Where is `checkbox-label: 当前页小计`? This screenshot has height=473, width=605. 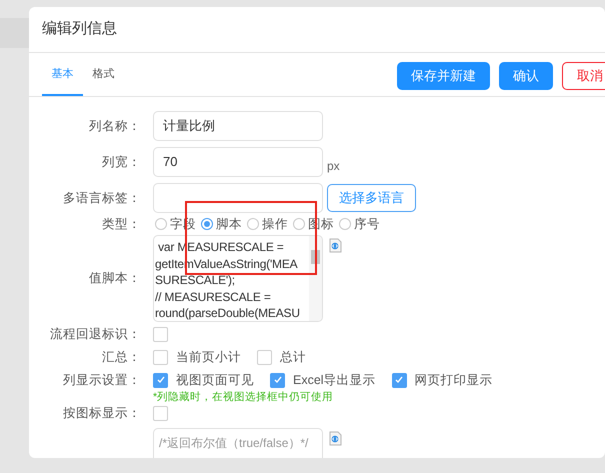
checkbox-label: 当前页小计 is located at coordinates (208, 357).